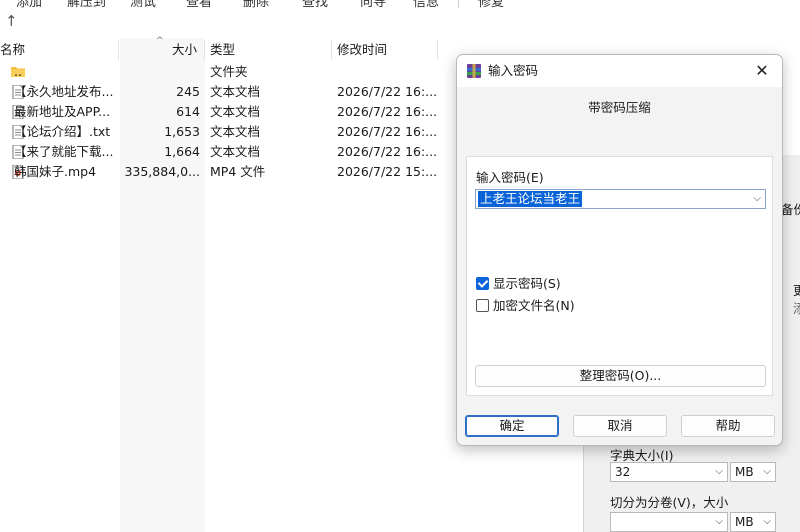  Describe the element at coordinates (620, 199) in the screenshot. I see `password-input: 上老王论坛当老王 ⌵` at that location.